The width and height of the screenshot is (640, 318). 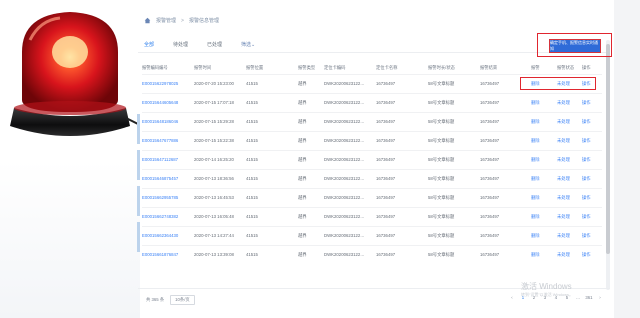 I want to click on alarm-time-cell: 2020-07-13 16:45:53, so click(x=220, y=197).